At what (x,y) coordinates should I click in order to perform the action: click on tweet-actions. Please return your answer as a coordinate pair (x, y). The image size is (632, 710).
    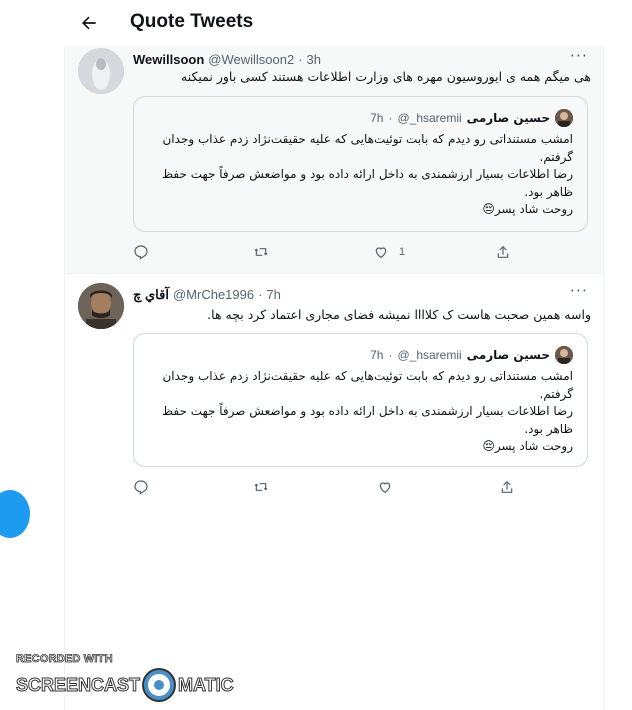
    Looking at the image, I should click on (323, 489).